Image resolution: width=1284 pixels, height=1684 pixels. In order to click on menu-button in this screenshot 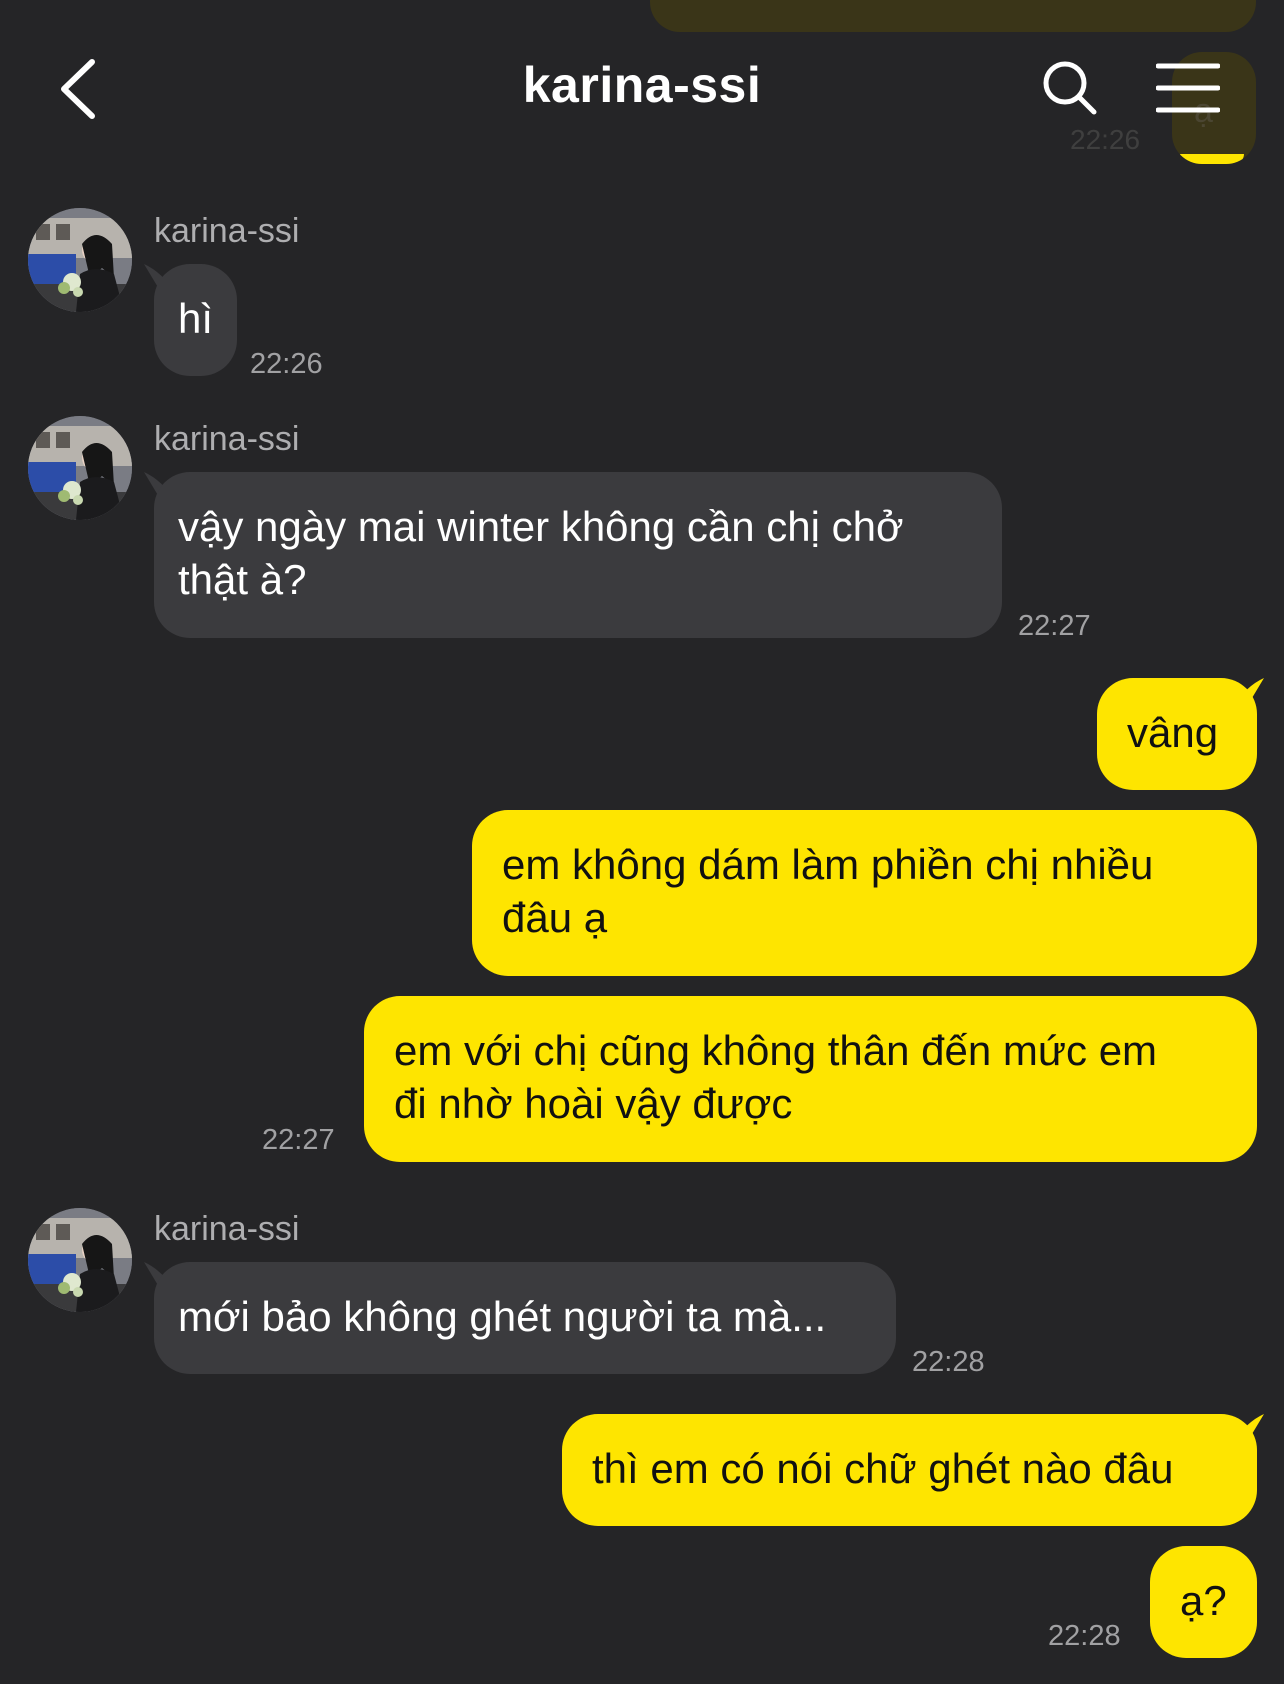, I will do `click(1188, 88)`.